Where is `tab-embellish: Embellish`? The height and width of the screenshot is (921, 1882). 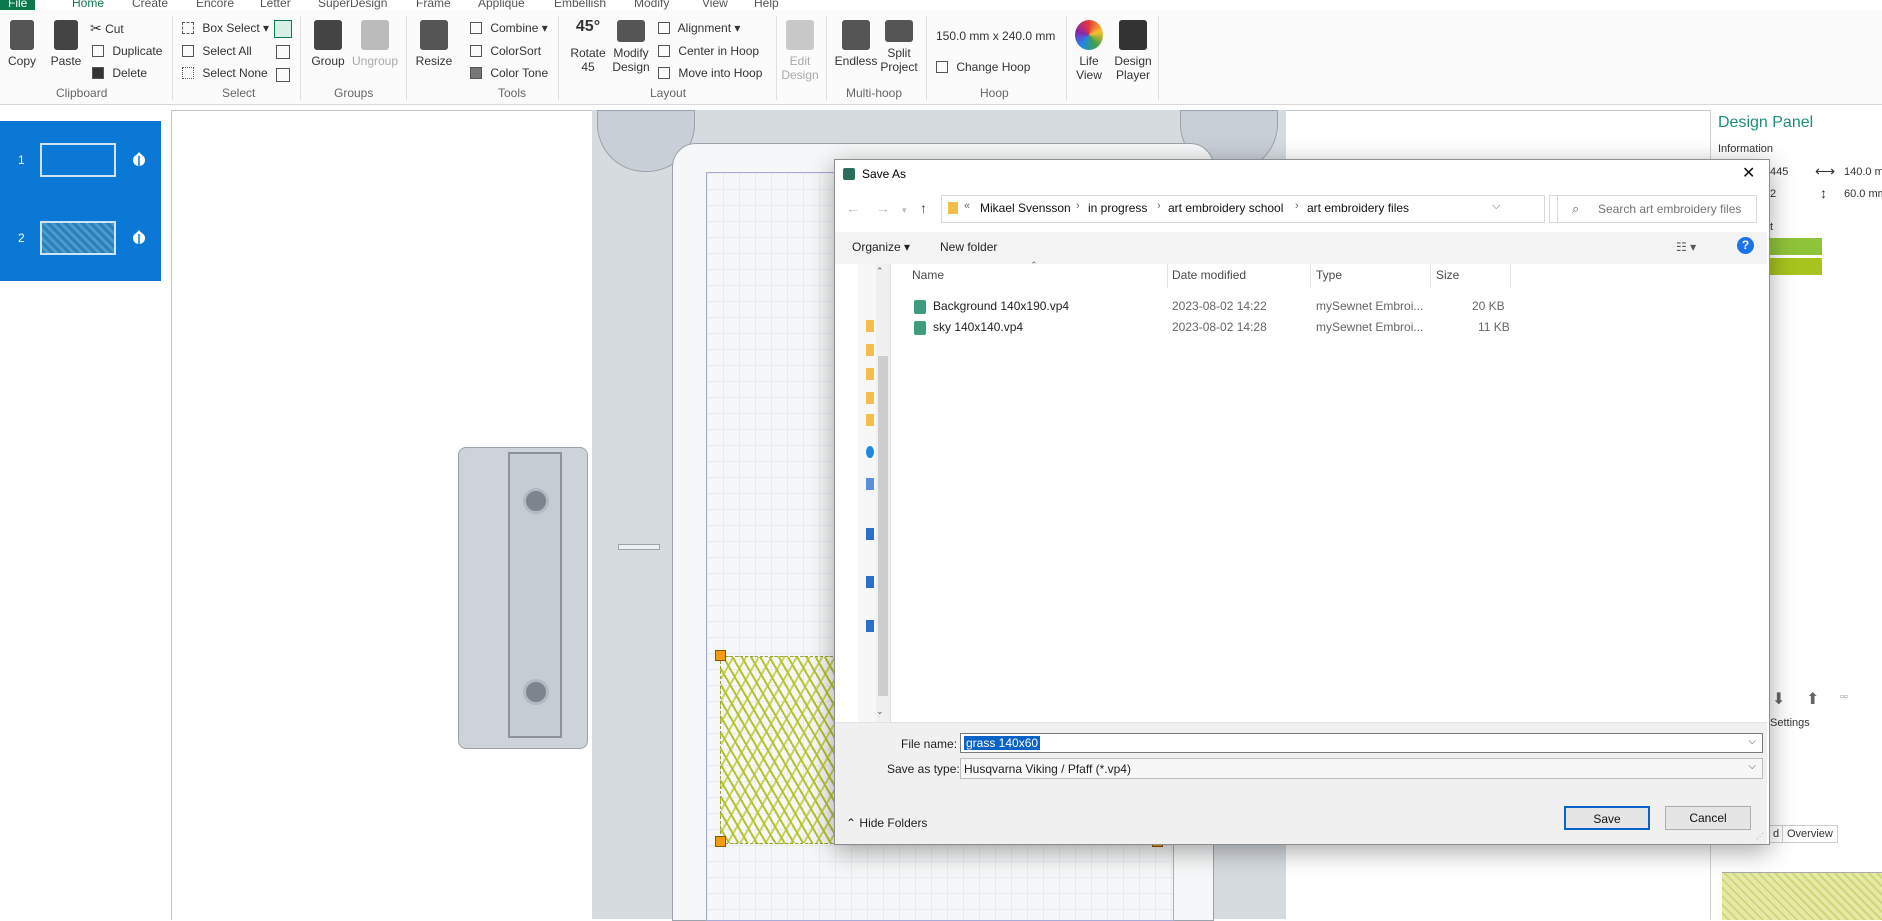 tab-embellish: Embellish is located at coordinates (580, 5).